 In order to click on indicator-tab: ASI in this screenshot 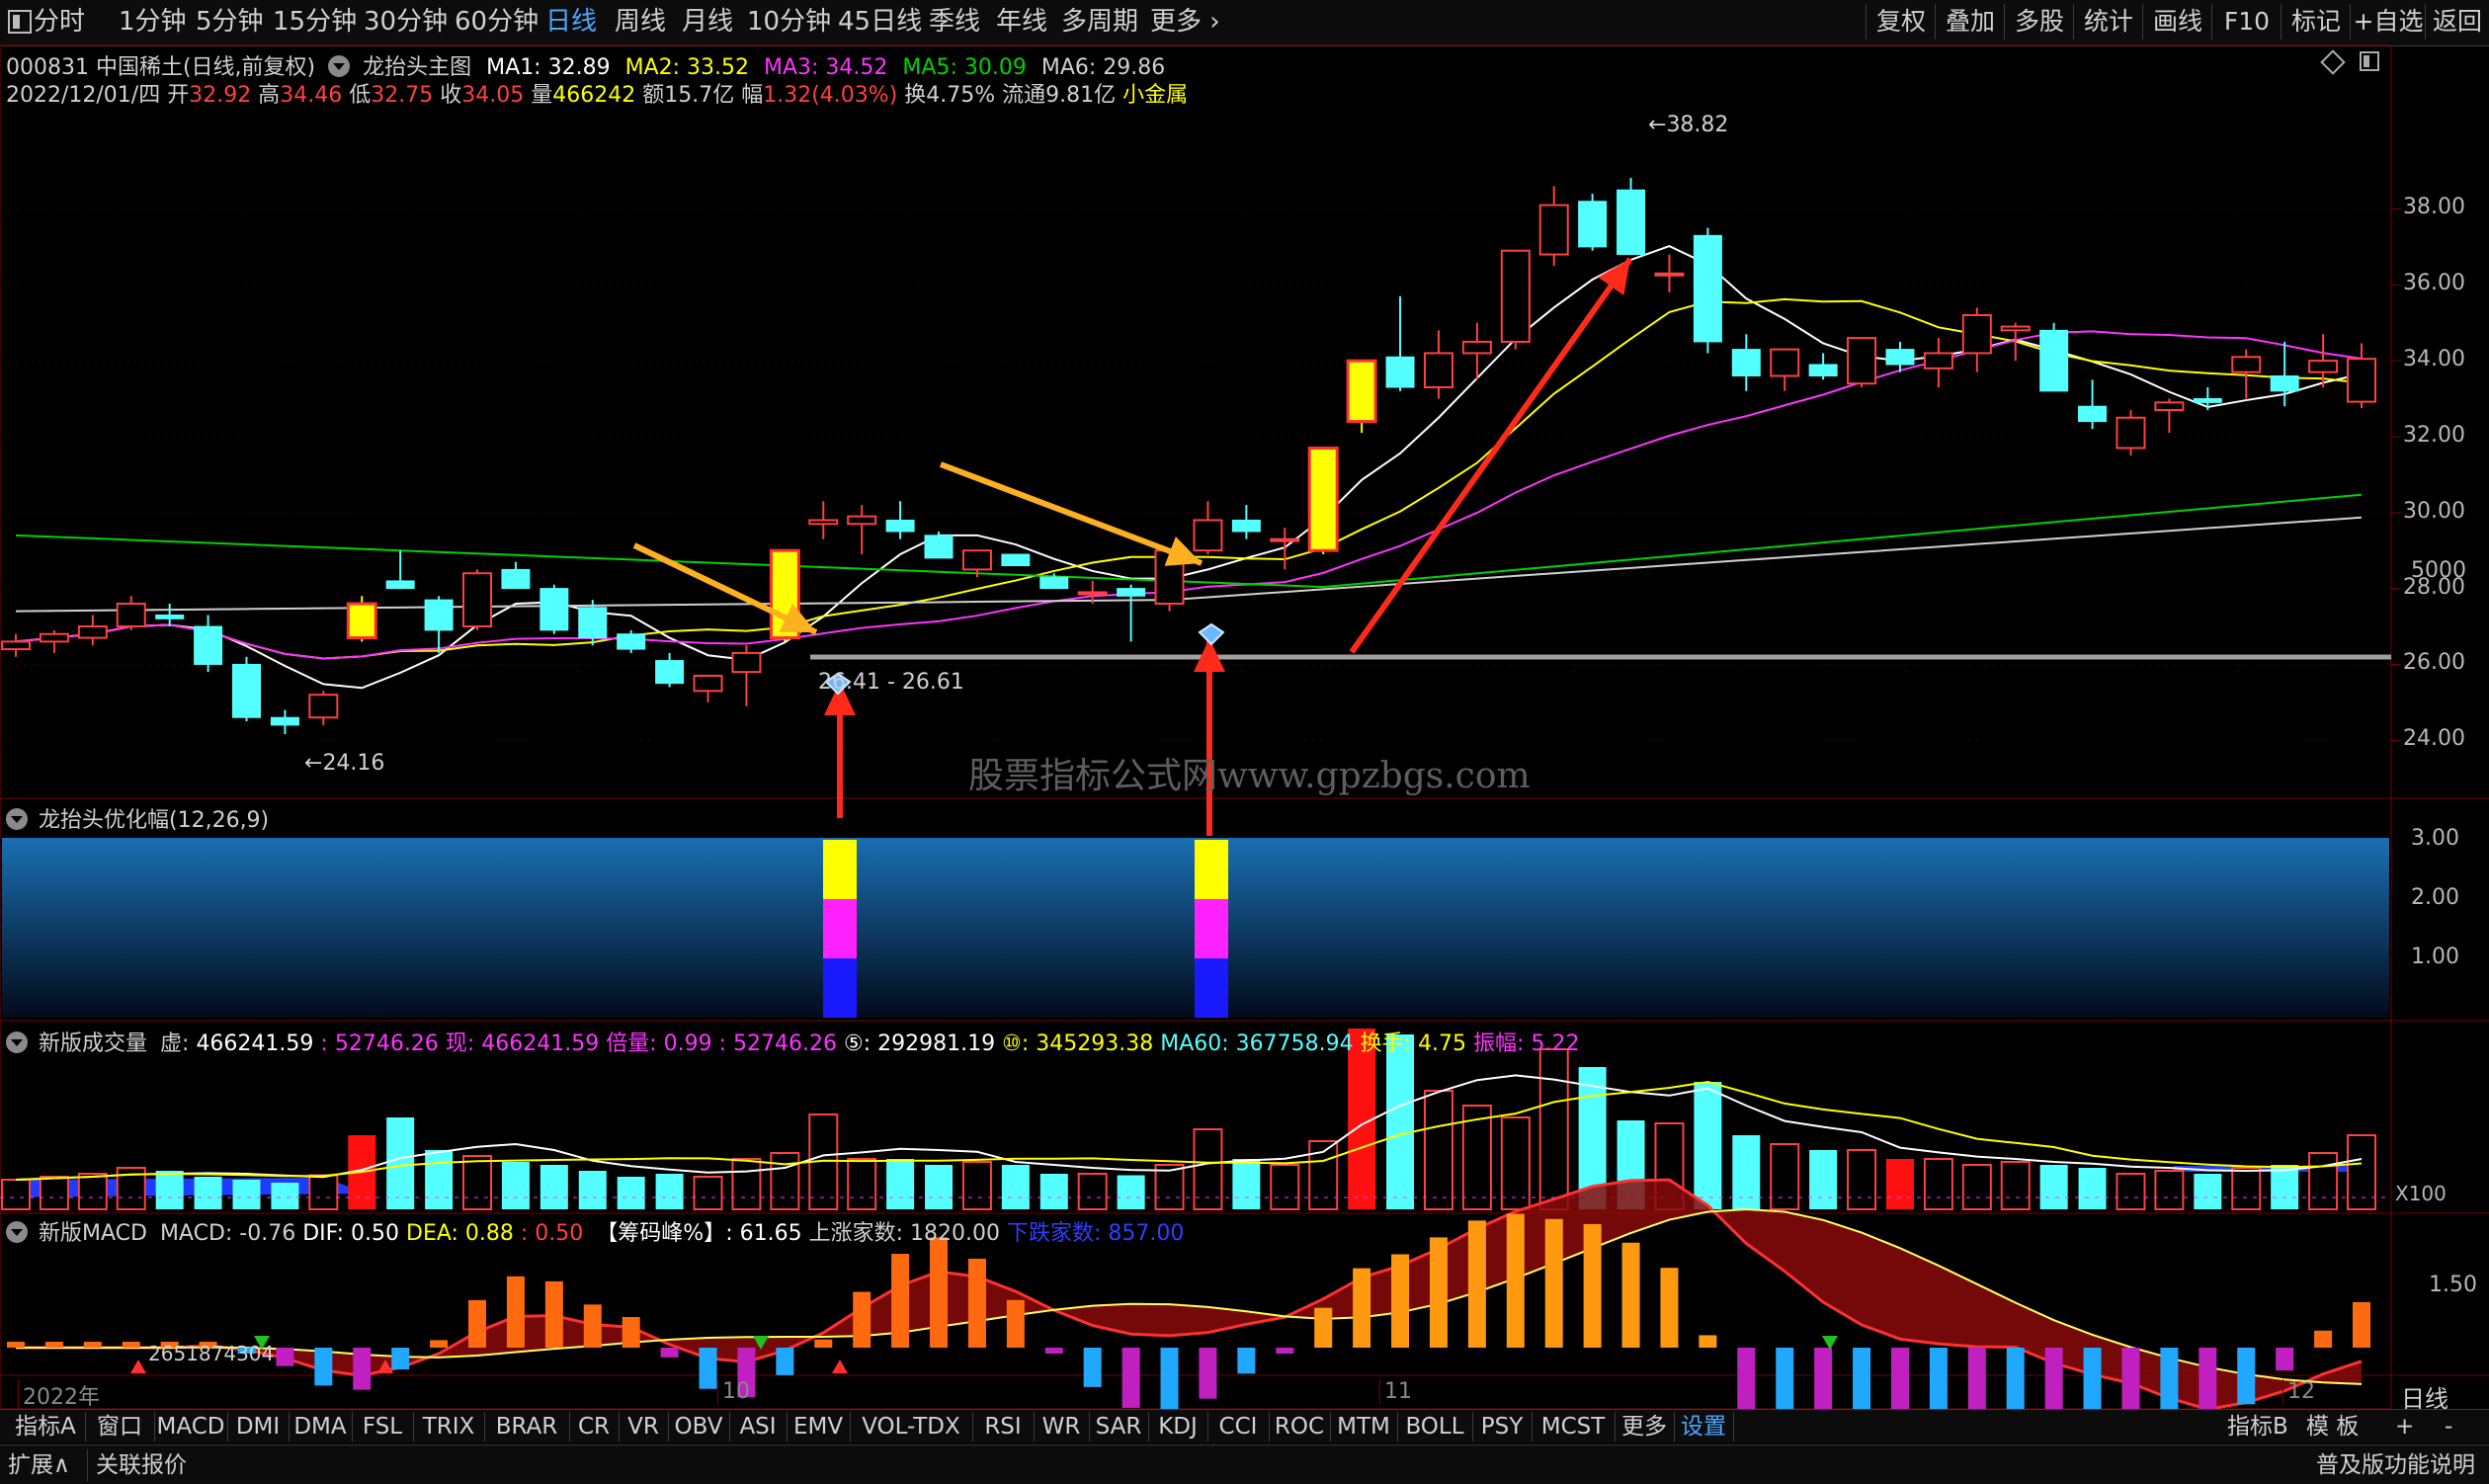, I will do `click(759, 1427)`.